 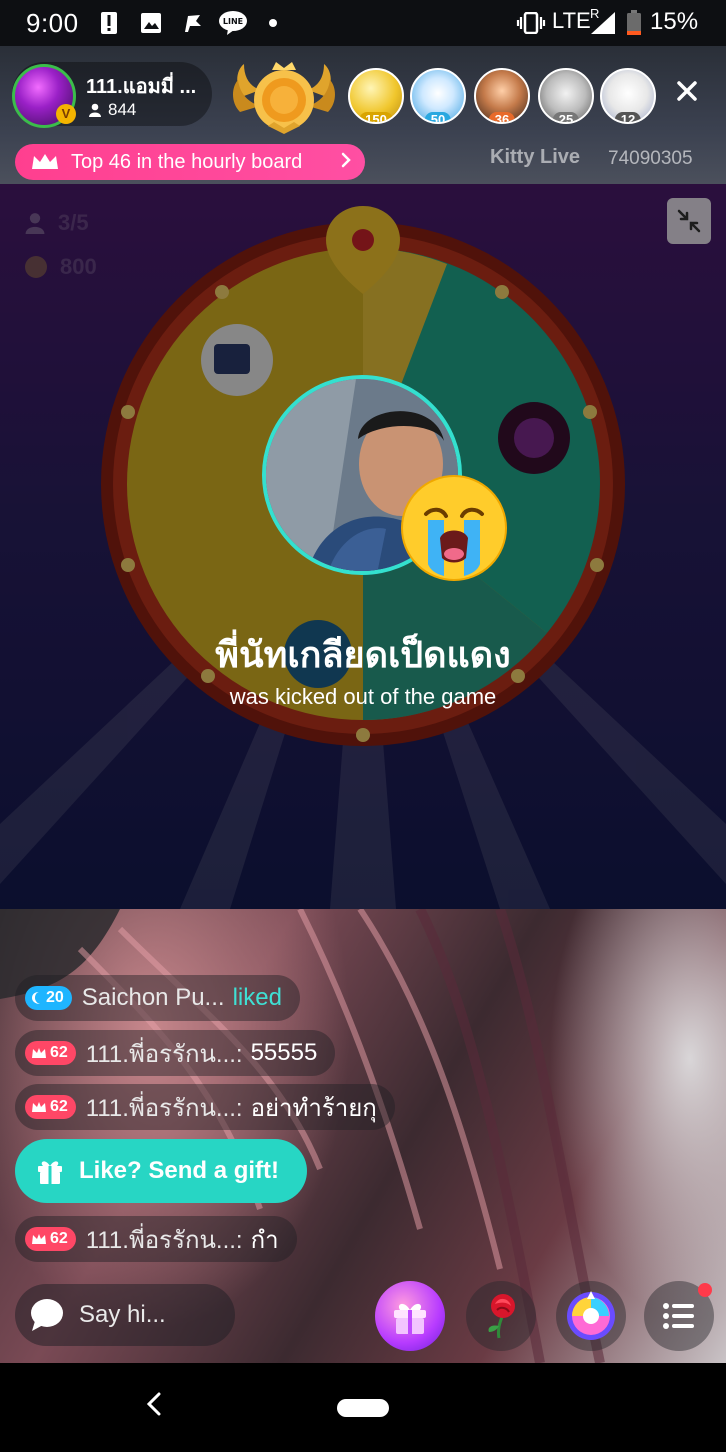 What do you see at coordinates (502, 96) in the screenshot?
I see `top-fan-3: 36` at bounding box center [502, 96].